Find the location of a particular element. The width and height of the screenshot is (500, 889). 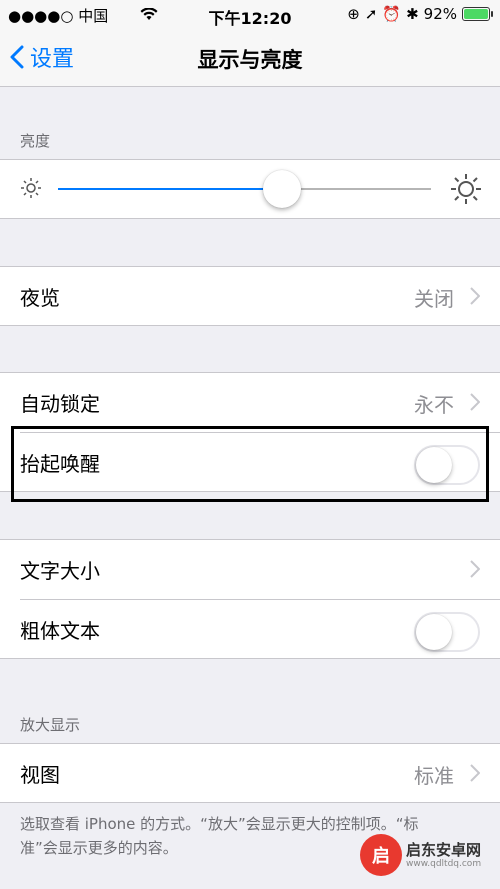

auto-lock-row: 自动锁定 永不 is located at coordinates (250, 402).